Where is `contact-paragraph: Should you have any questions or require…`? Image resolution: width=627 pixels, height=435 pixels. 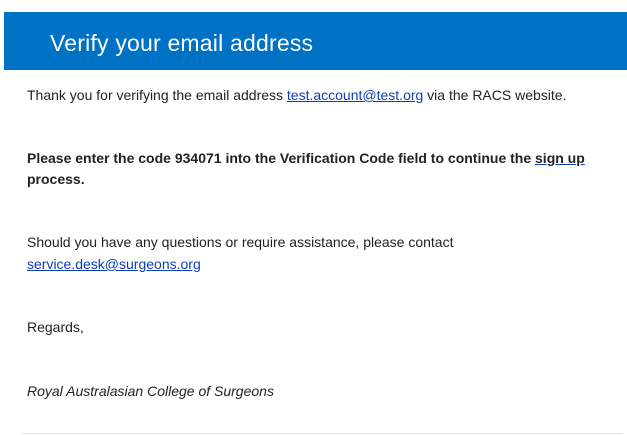
contact-paragraph: Should you have any questions or require… is located at coordinates (323, 253).